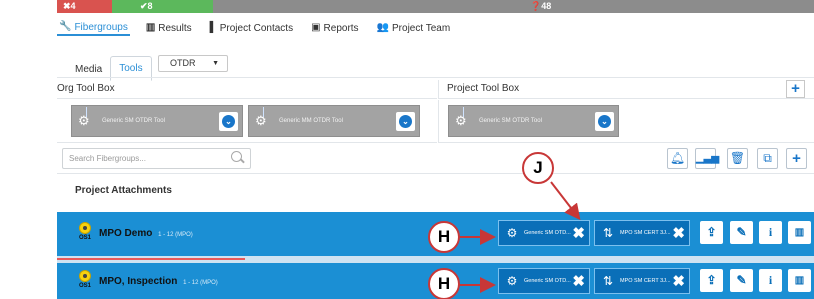  I want to click on fibergroup-title: MPO, Inspection, so click(138, 281).